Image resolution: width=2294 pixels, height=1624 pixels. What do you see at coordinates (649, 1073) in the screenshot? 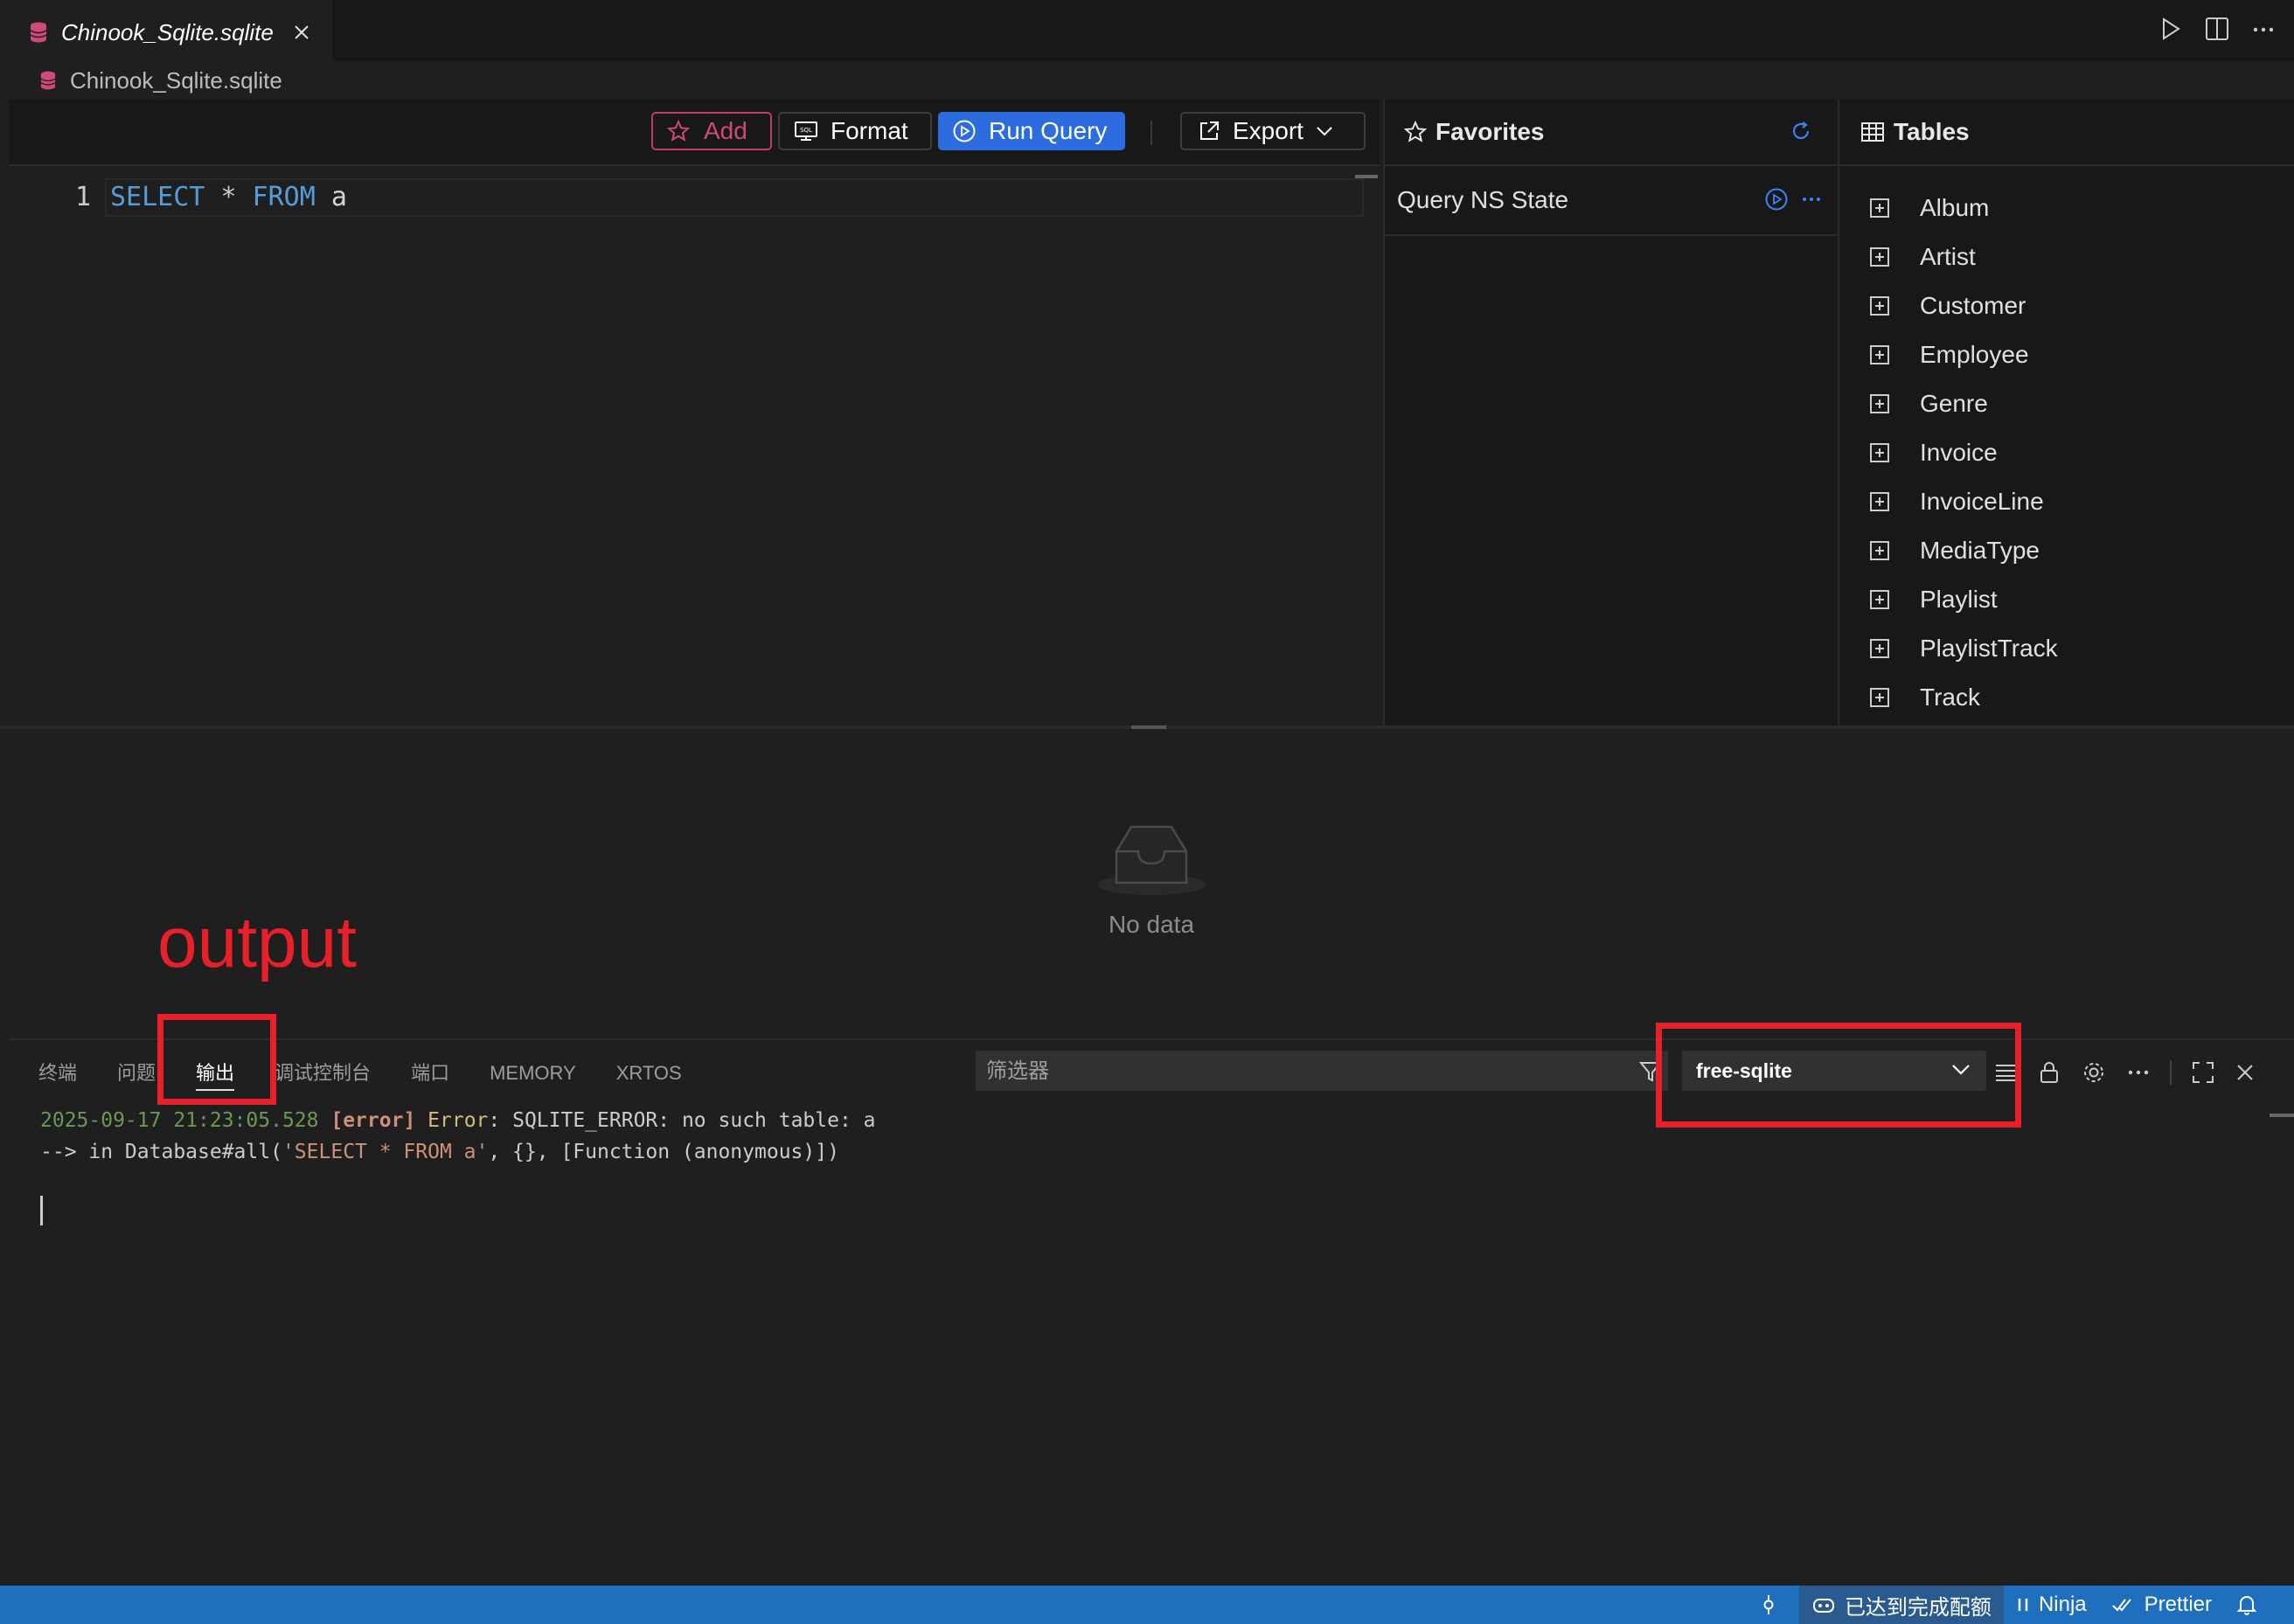
I see `panel-tab: XRTOS` at bounding box center [649, 1073].